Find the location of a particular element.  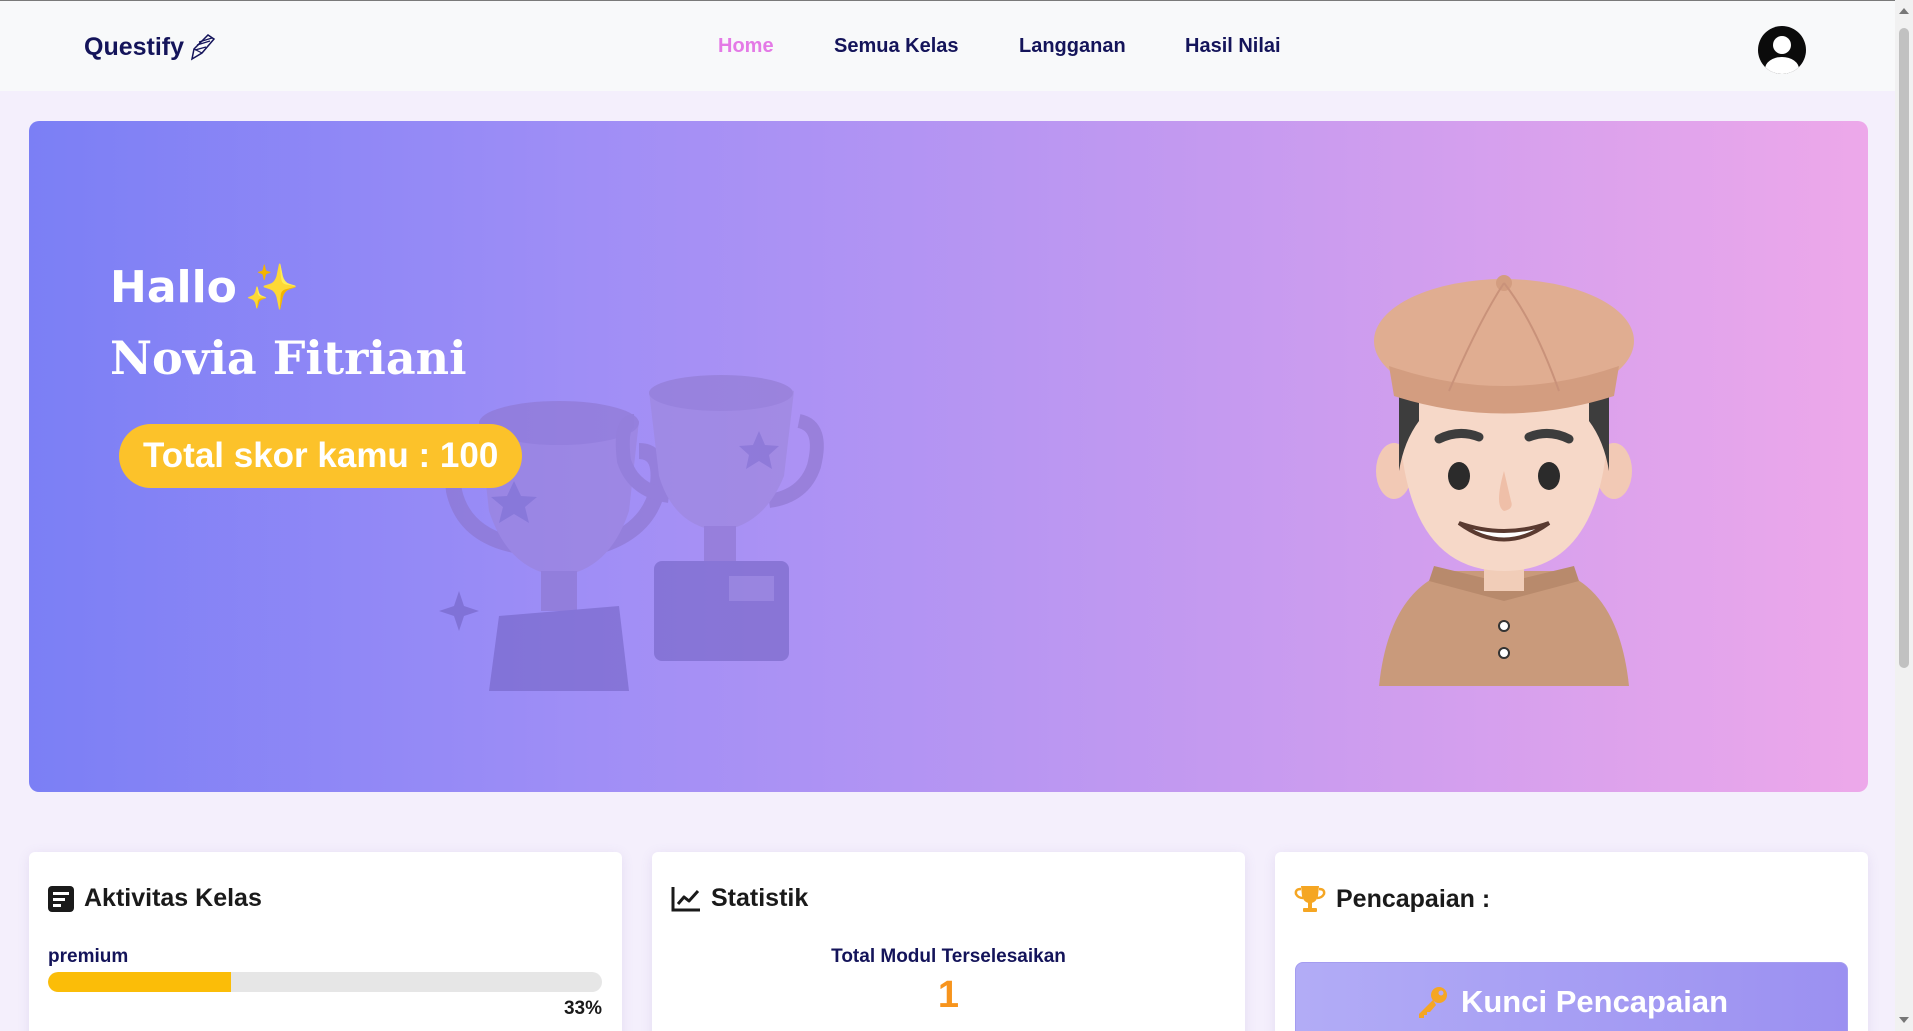

scroll-up-arrow-icon is located at coordinates (1904, 11).